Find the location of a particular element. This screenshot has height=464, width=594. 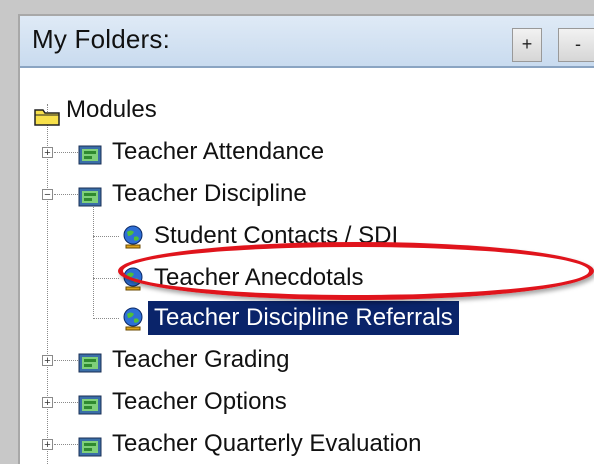

expand-all-button: + is located at coordinates (527, 45).